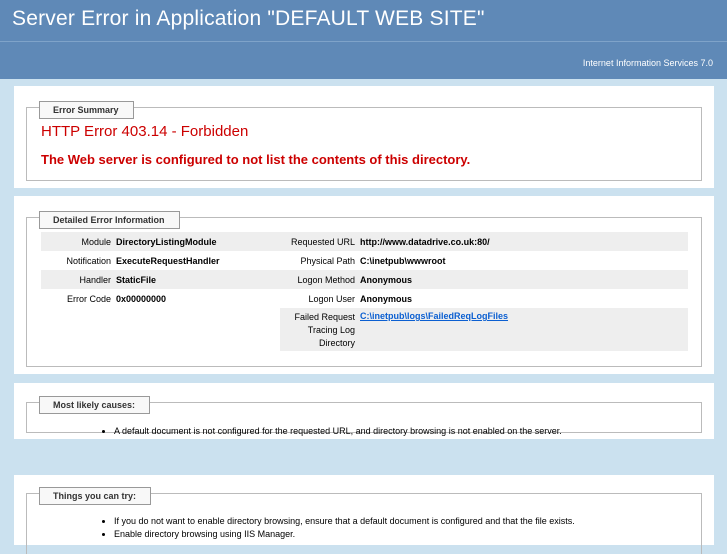 This screenshot has height=554, width=727. Describe the element at coordinates (198, 241) in the screenshot. I see `detail-value: DirectoryListingModule` at that location.